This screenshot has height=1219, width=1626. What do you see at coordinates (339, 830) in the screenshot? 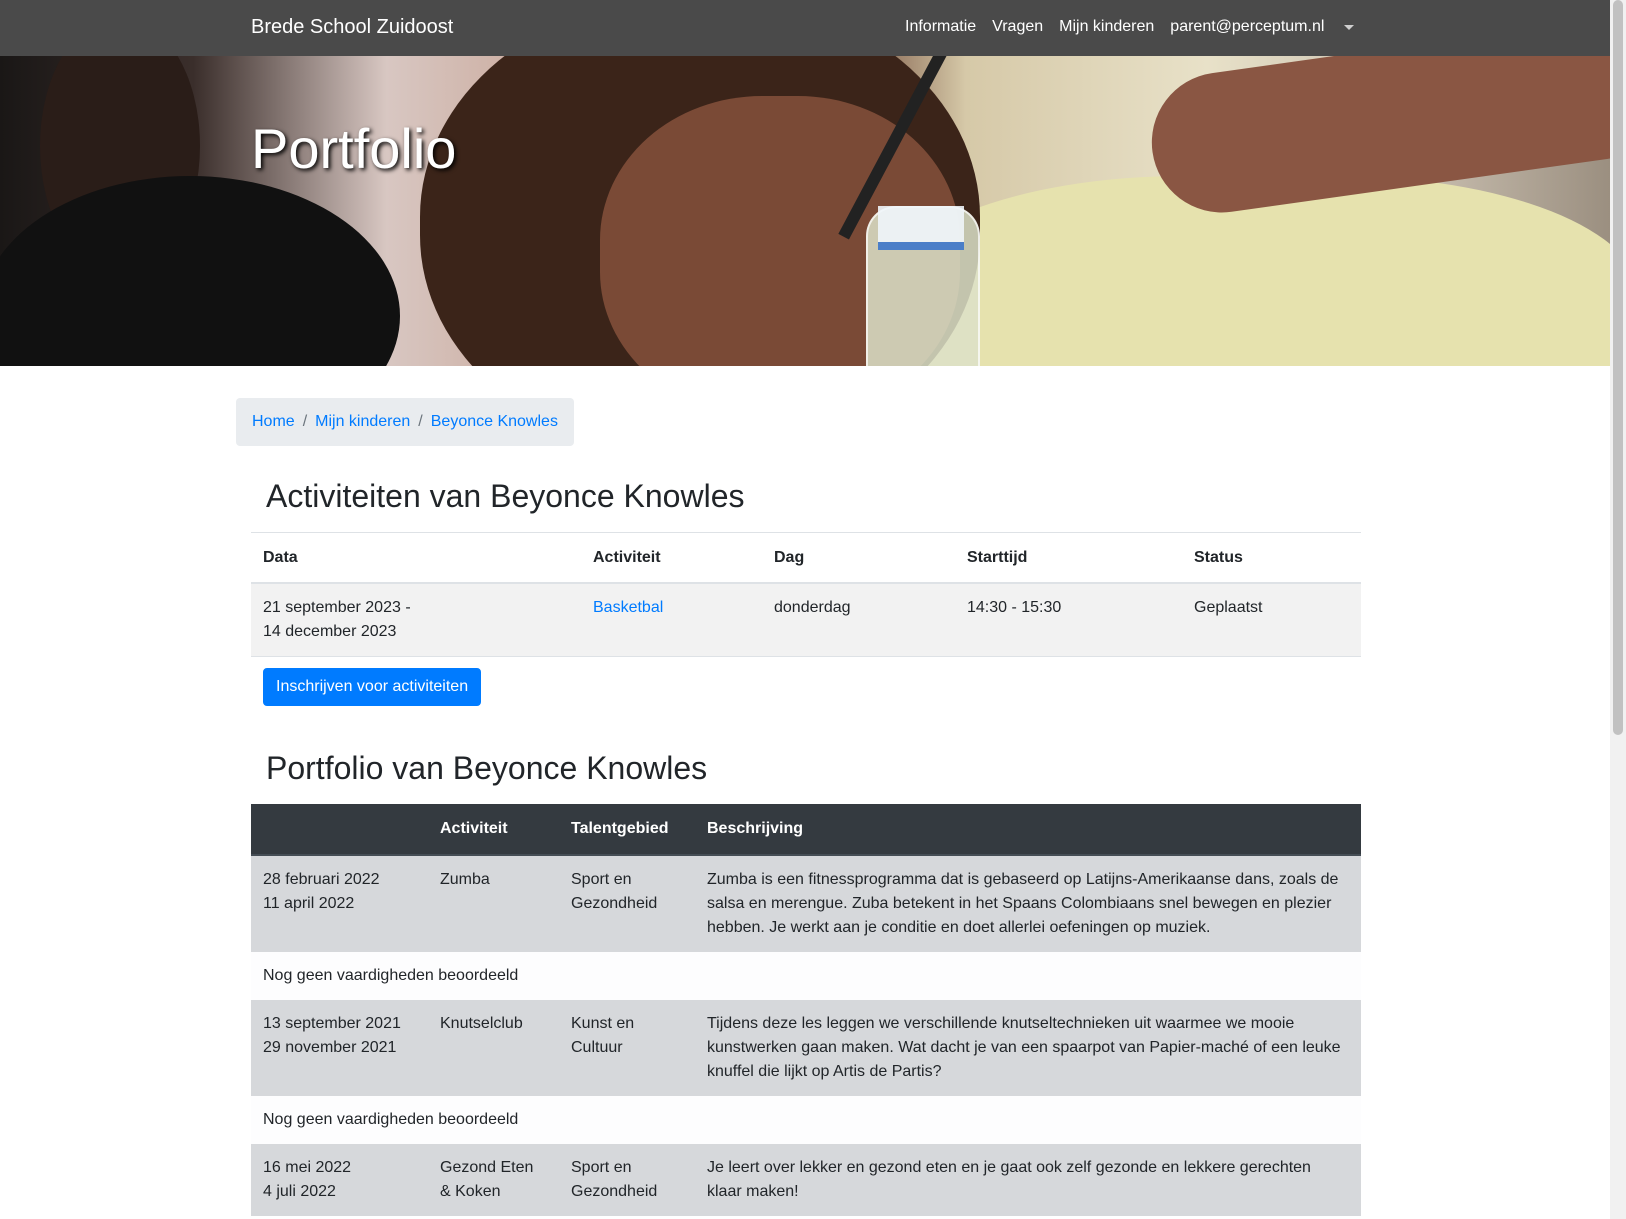
I see `column-header` at bounding box center [339, 830].